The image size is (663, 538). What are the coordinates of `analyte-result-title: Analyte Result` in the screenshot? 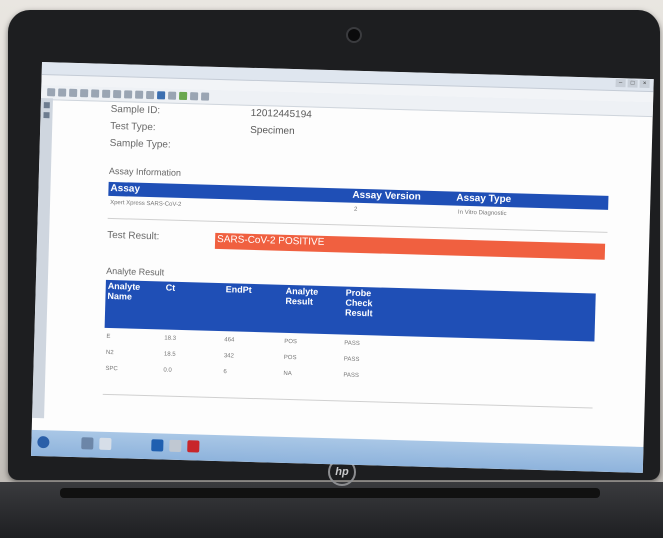 It's located at (135, 271).